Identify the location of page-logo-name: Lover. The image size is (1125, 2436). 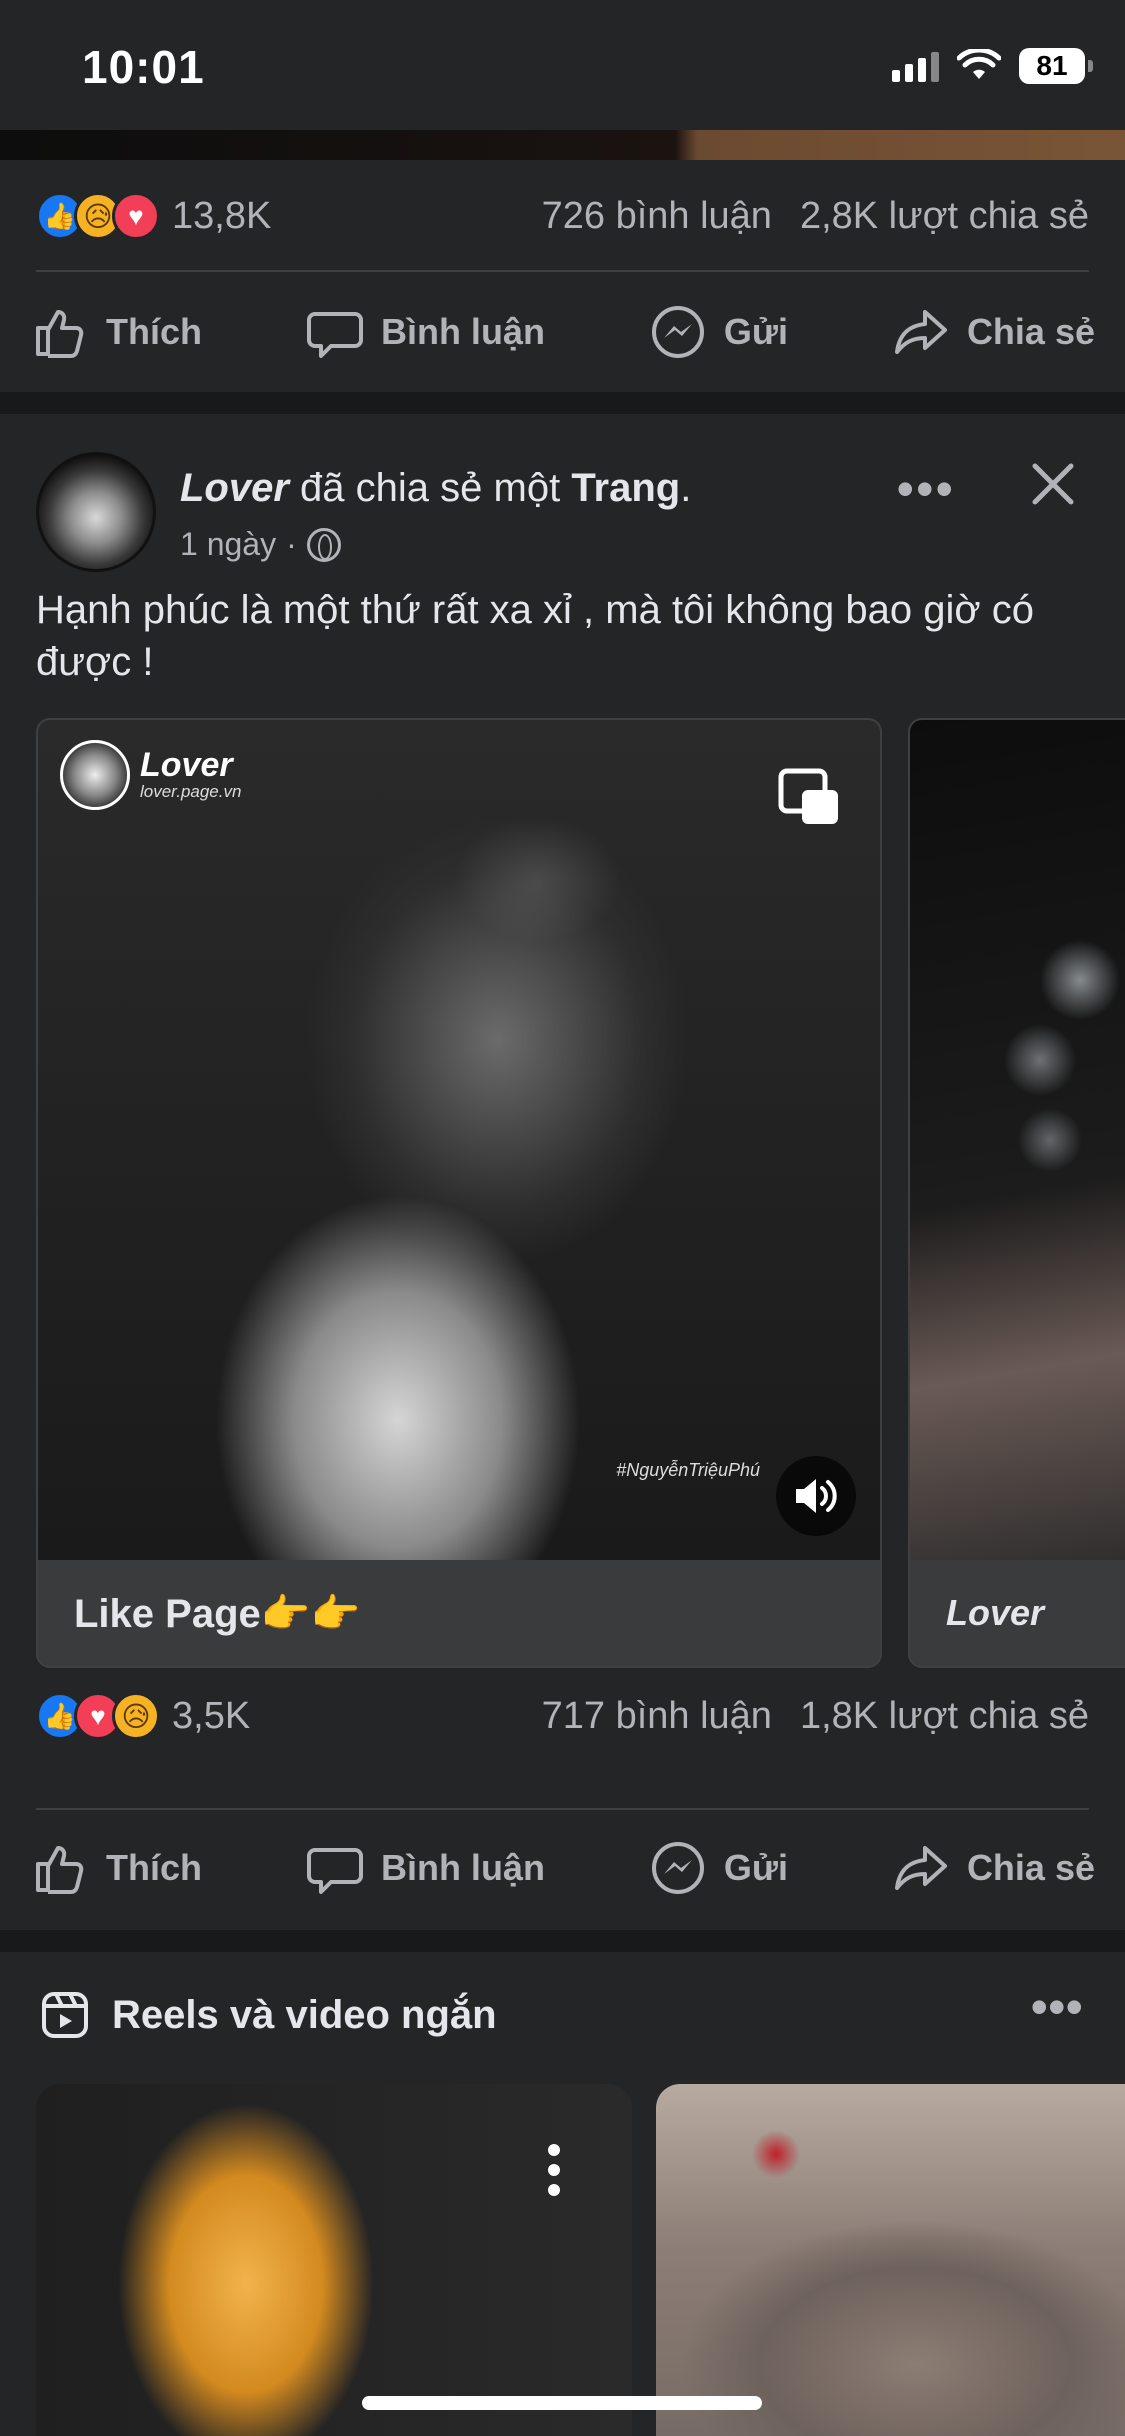
(186, 765).